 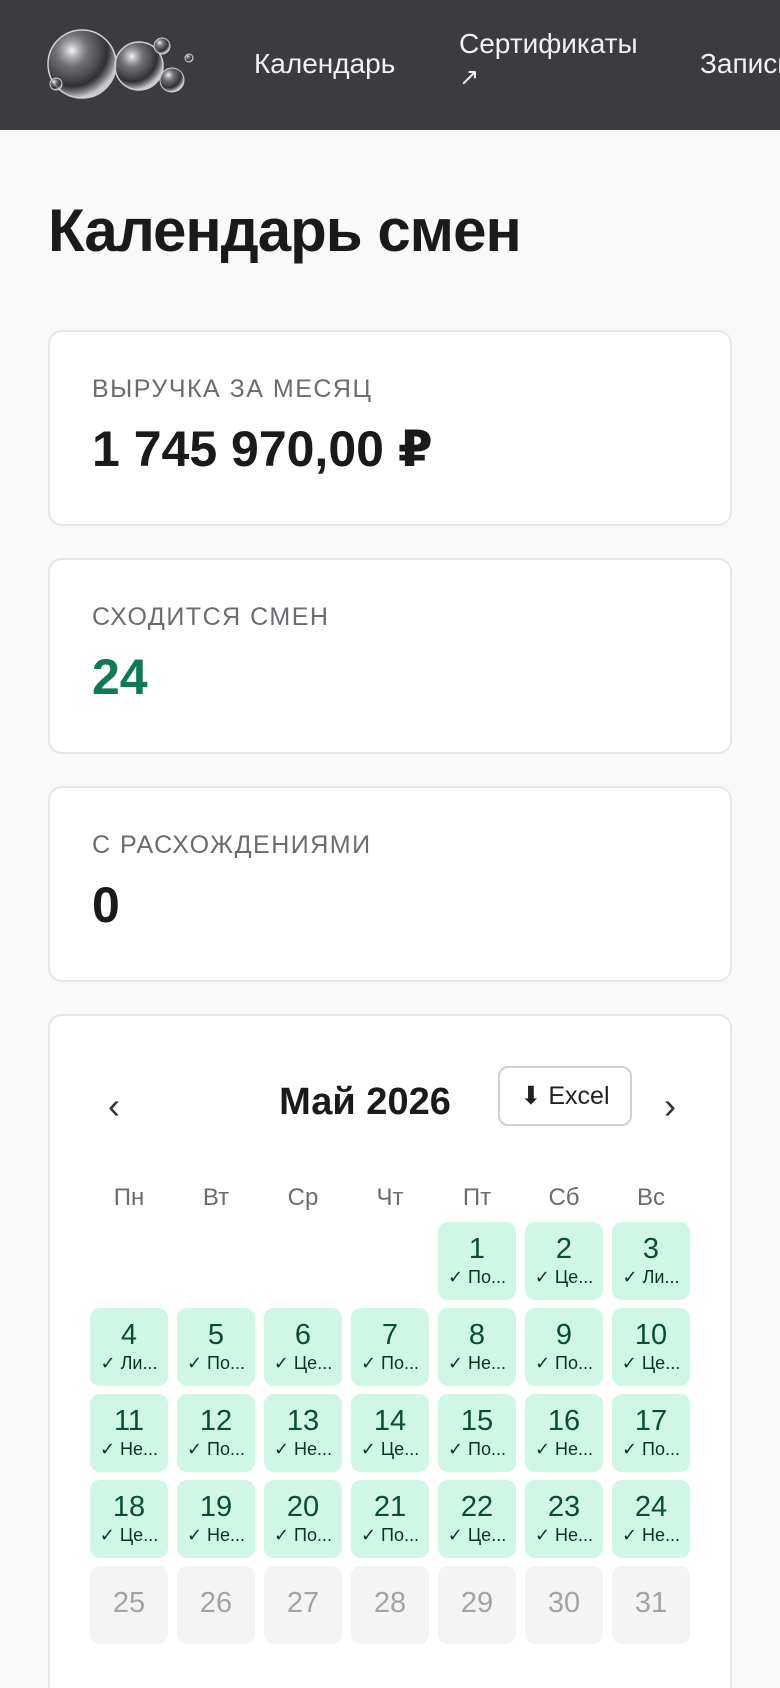 I want to click on calendar-day-25: 25, so click(x=129, y=1605).